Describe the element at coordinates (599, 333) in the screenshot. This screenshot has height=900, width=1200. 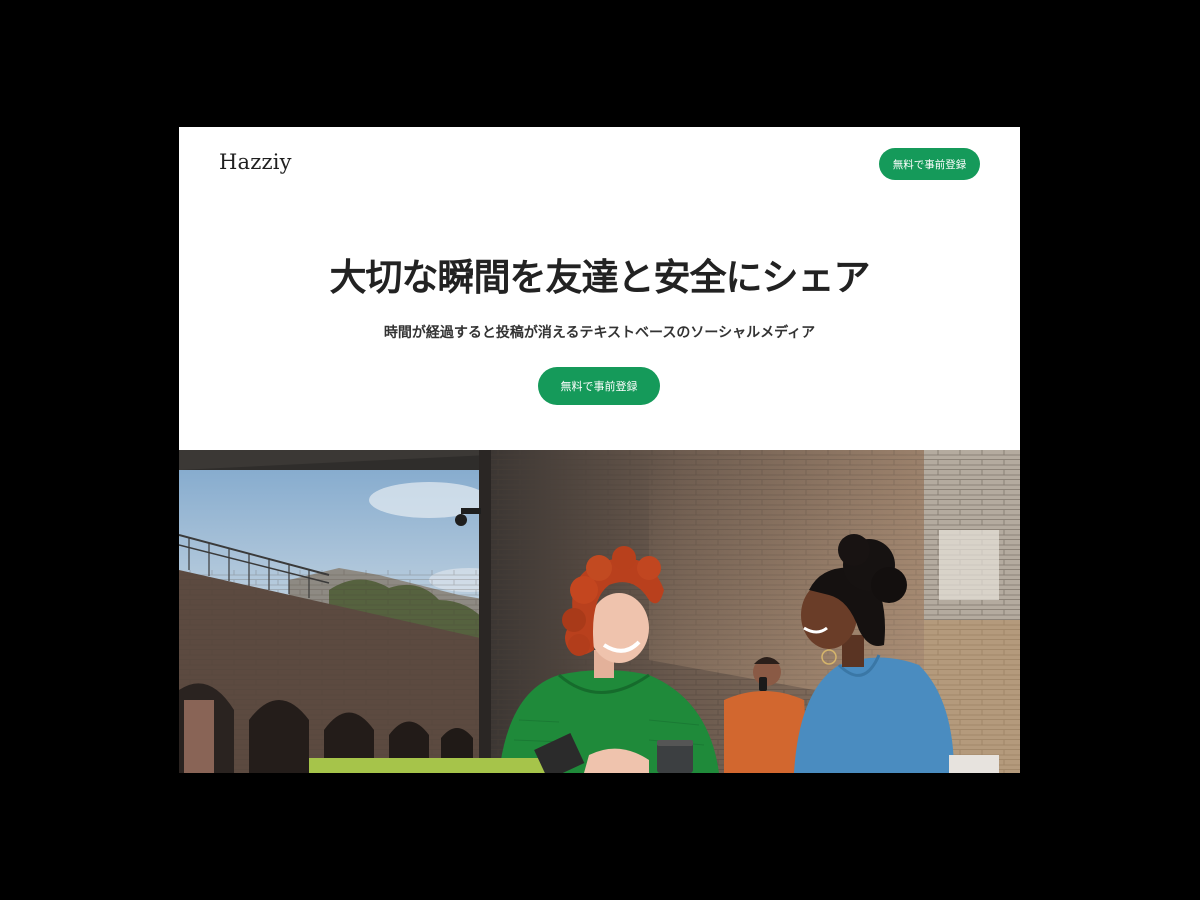
I see `hero-subtitle: 時間が経過すると投稿が消えるテキストベースのソーシャルメディア` at that location.